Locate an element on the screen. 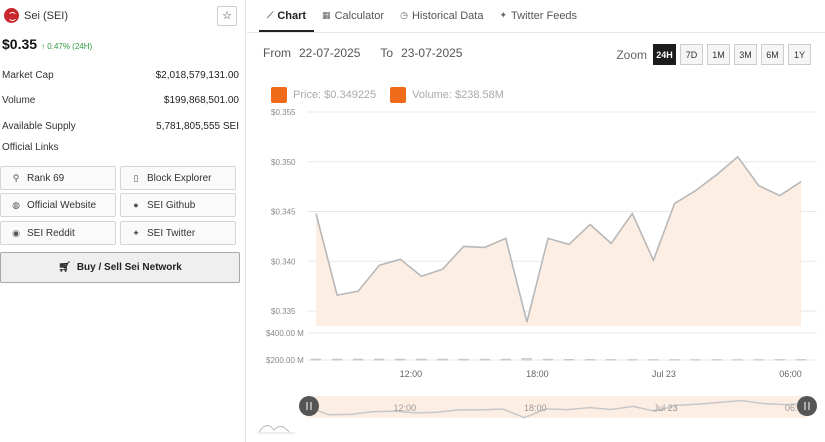  stat-market-cap: Market Cap $2,018,579,131.00 is located at coordinates (120, 75).